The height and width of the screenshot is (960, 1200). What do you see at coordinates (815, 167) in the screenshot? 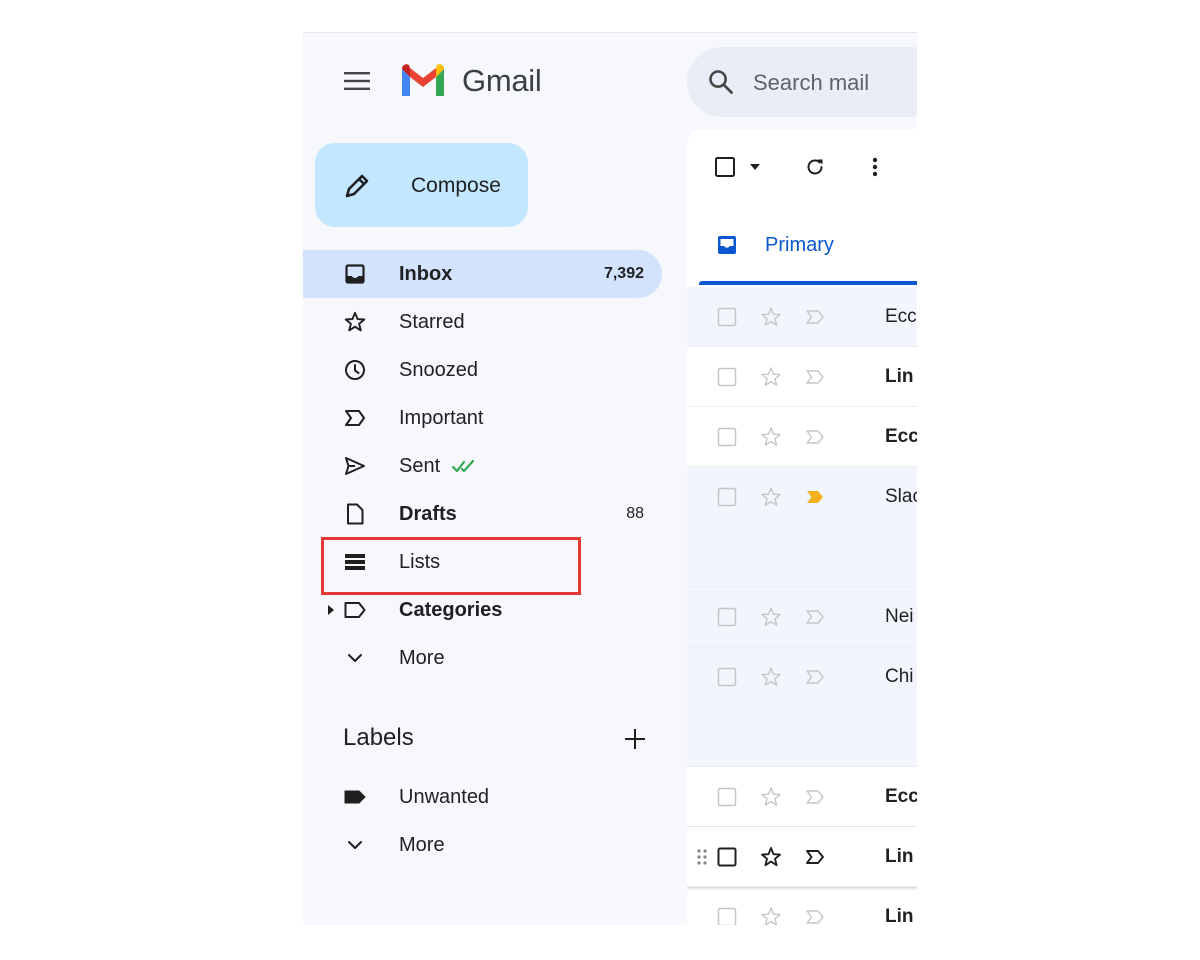
I see `refresh-icon` at bounding box center [815, 167].